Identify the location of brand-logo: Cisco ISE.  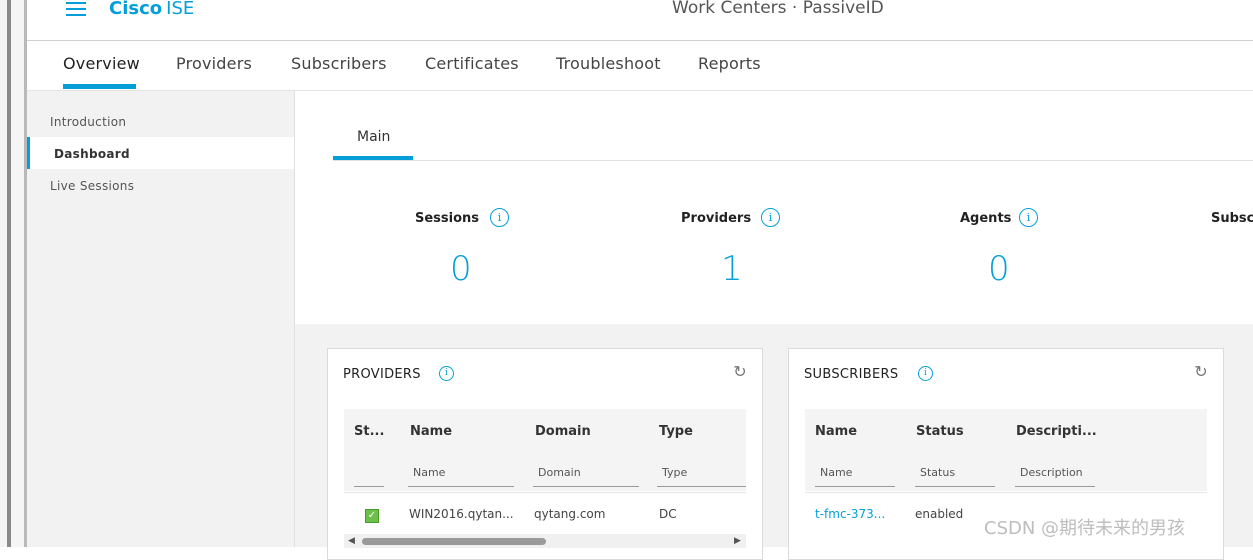
(151, 9).